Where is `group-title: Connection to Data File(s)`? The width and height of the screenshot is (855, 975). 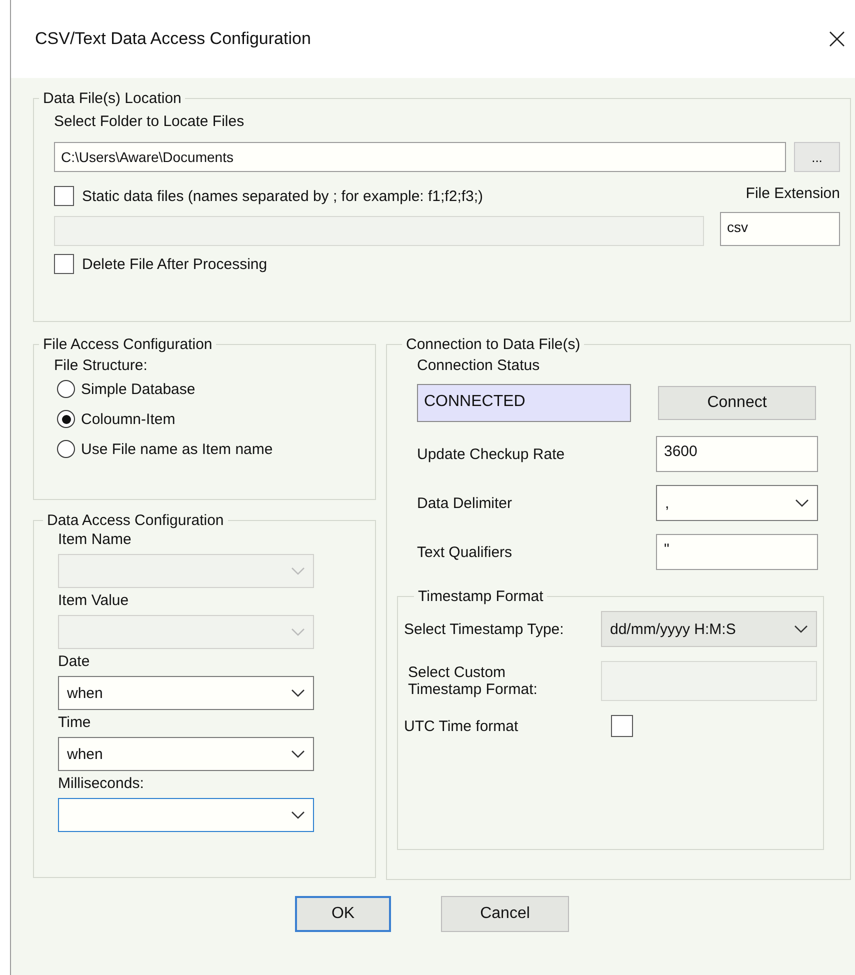 group-title: Connection to Data File(s) is located at coordinates (493, 344).